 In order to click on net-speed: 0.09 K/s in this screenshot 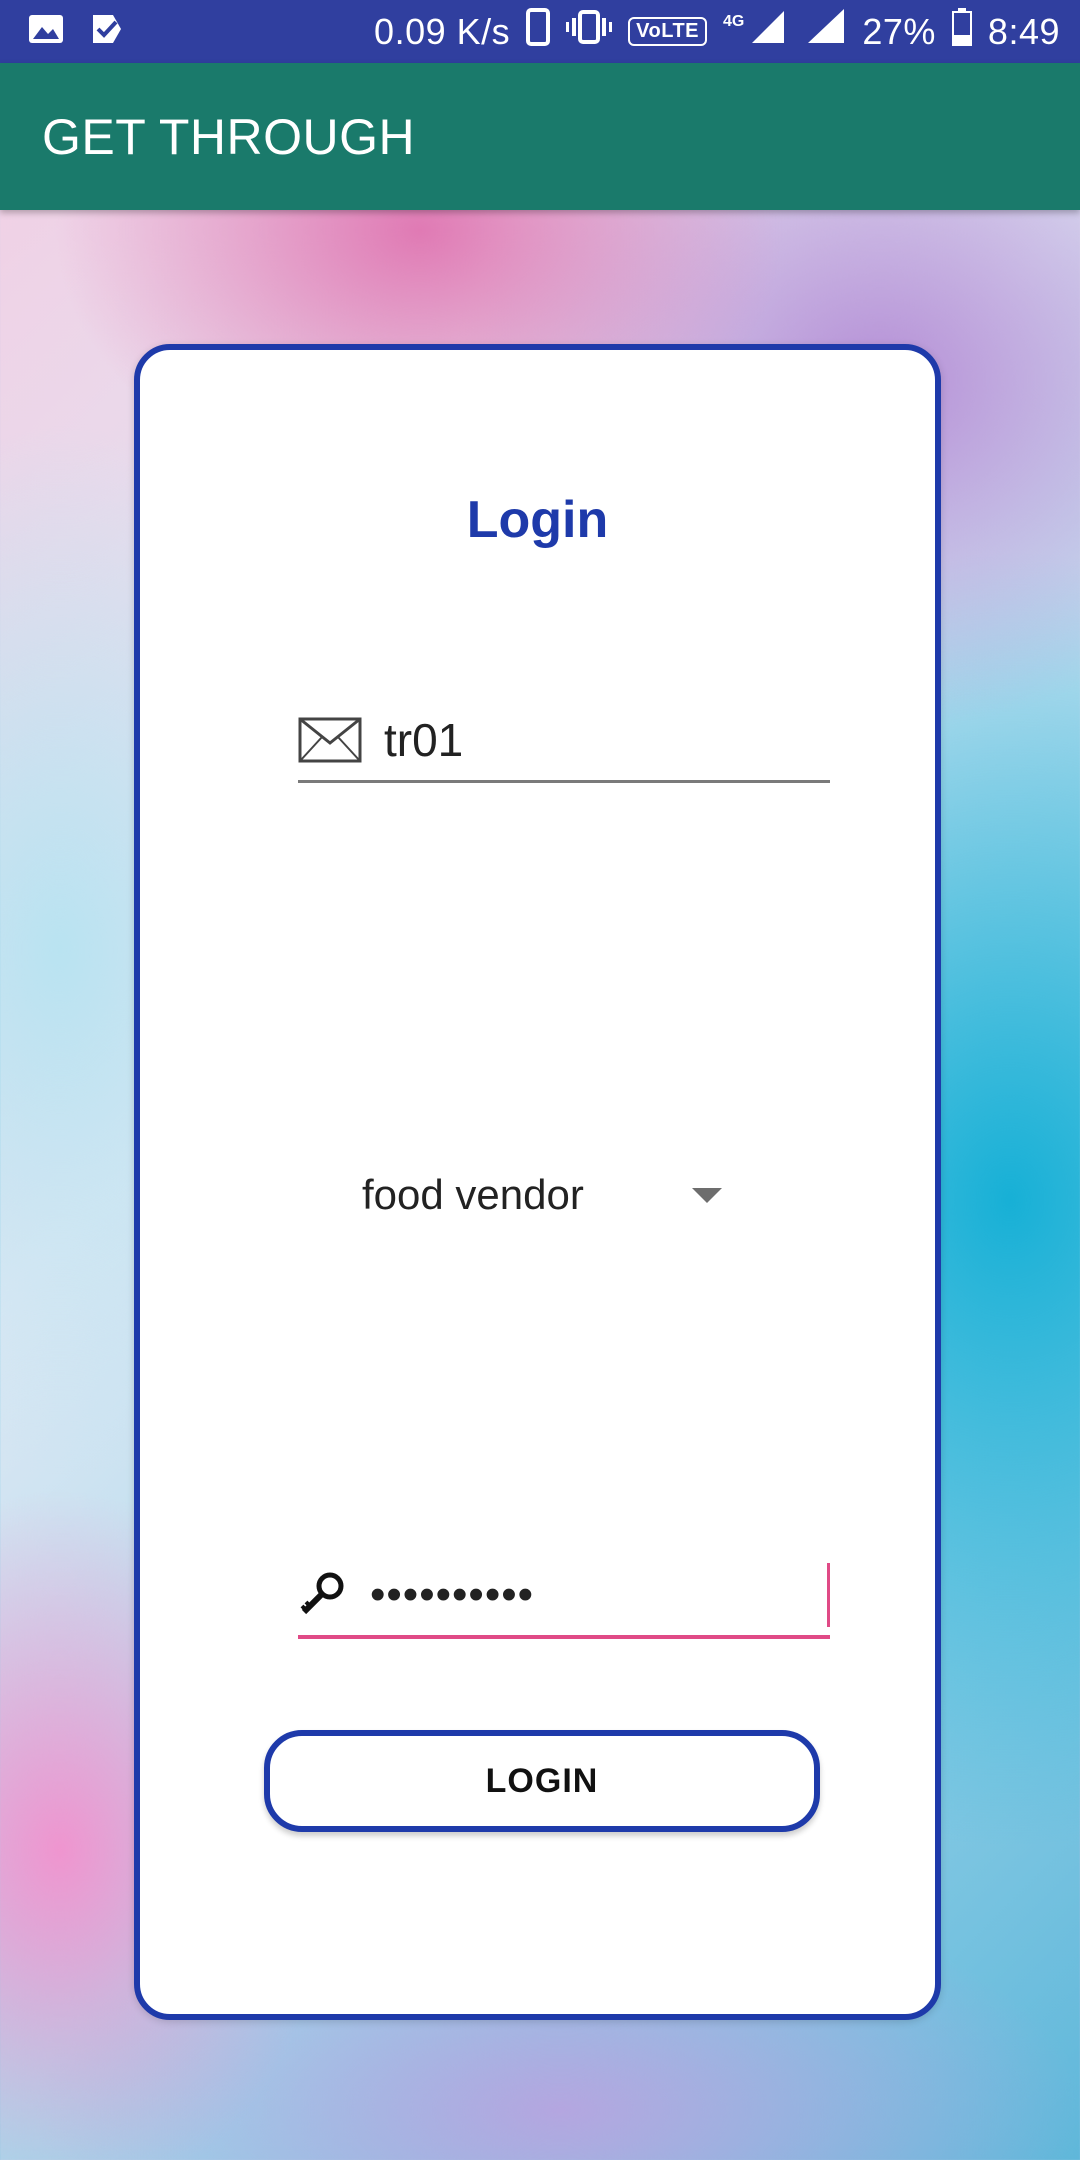, I will do `click(442, 31)`.